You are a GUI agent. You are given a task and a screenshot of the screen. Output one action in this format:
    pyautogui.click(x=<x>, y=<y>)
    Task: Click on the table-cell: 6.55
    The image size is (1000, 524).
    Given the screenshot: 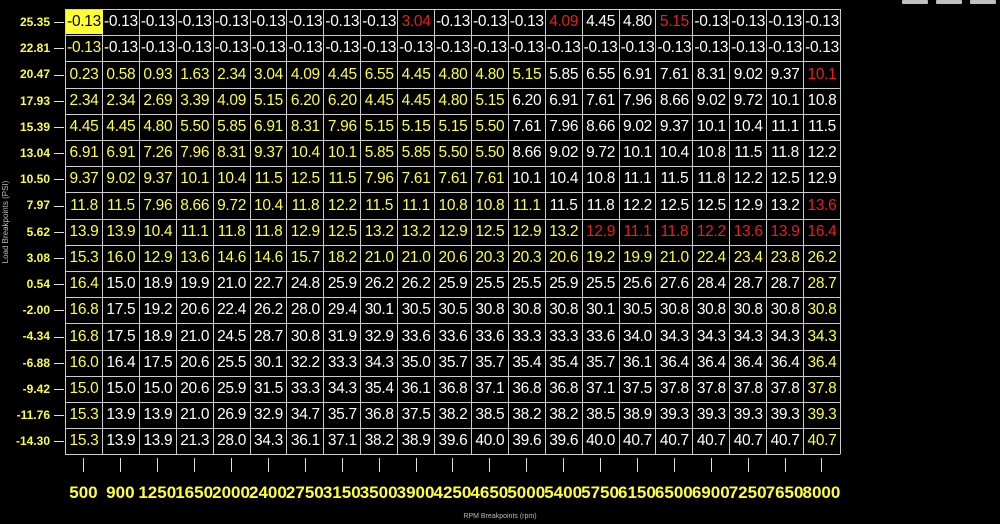 What is the action you would take?
    pyautogui.click(x=379, y=75)
    